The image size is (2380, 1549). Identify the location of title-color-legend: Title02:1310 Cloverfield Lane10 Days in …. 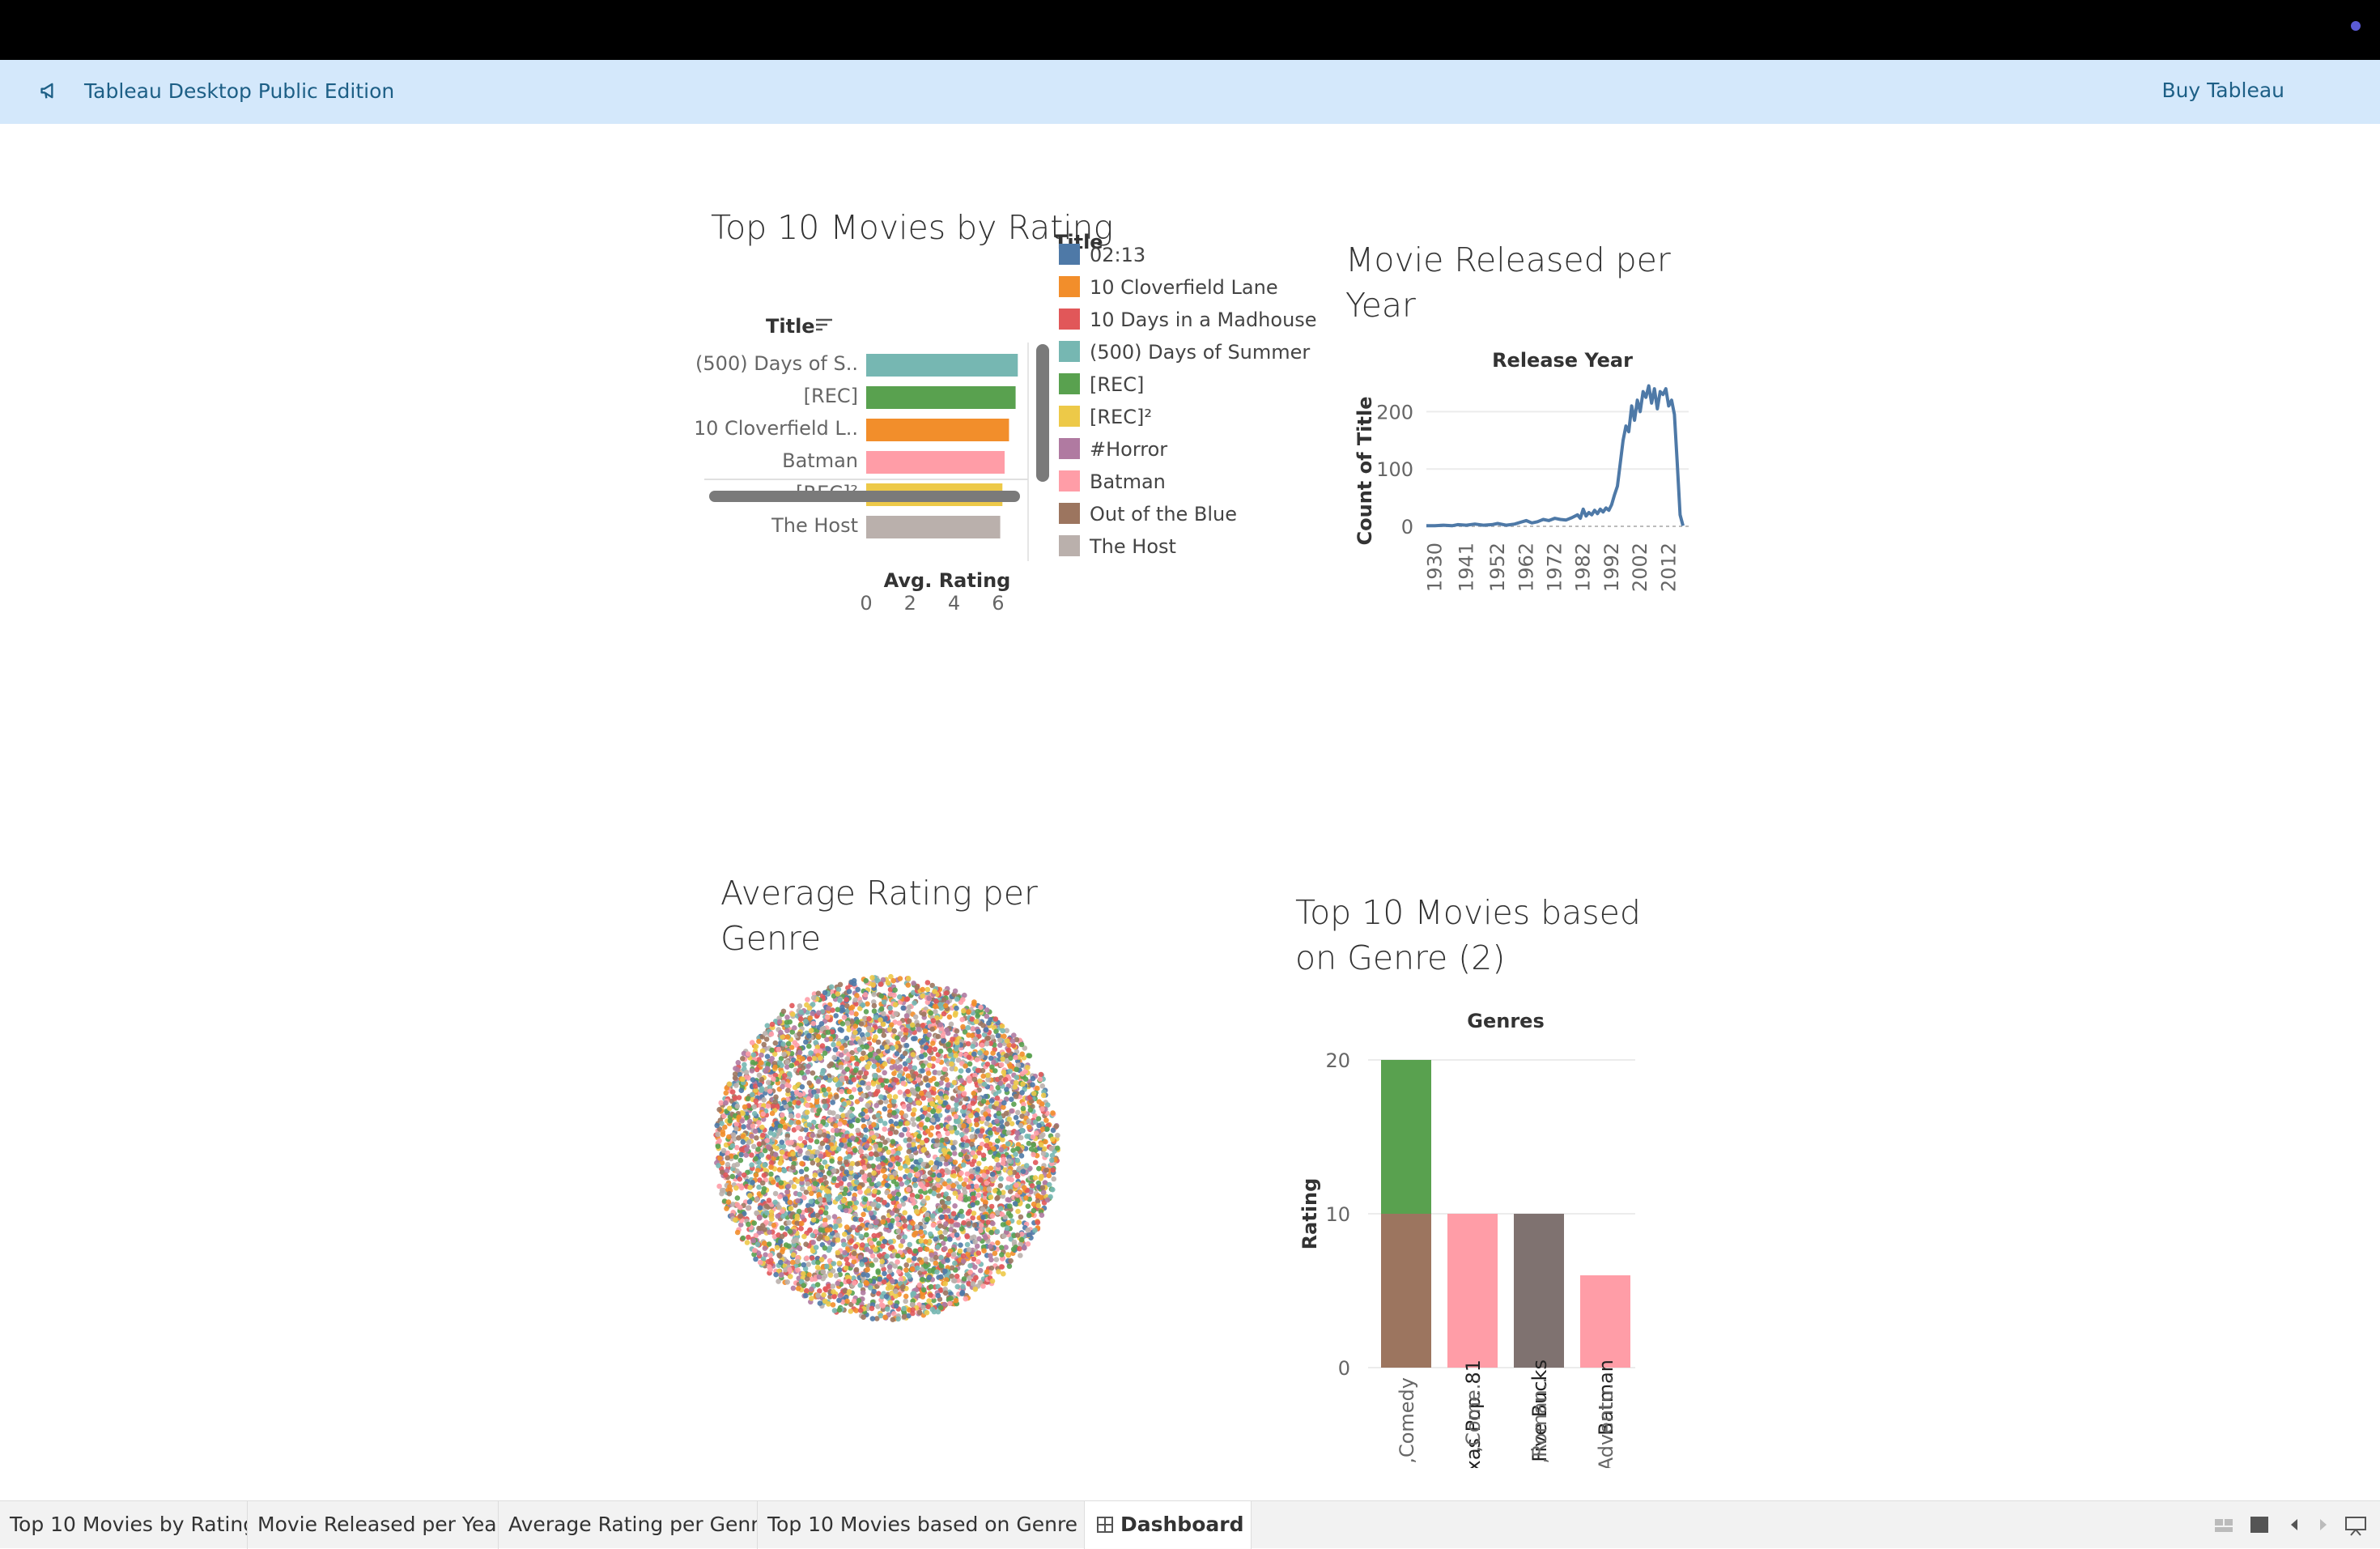
(1186, 441).